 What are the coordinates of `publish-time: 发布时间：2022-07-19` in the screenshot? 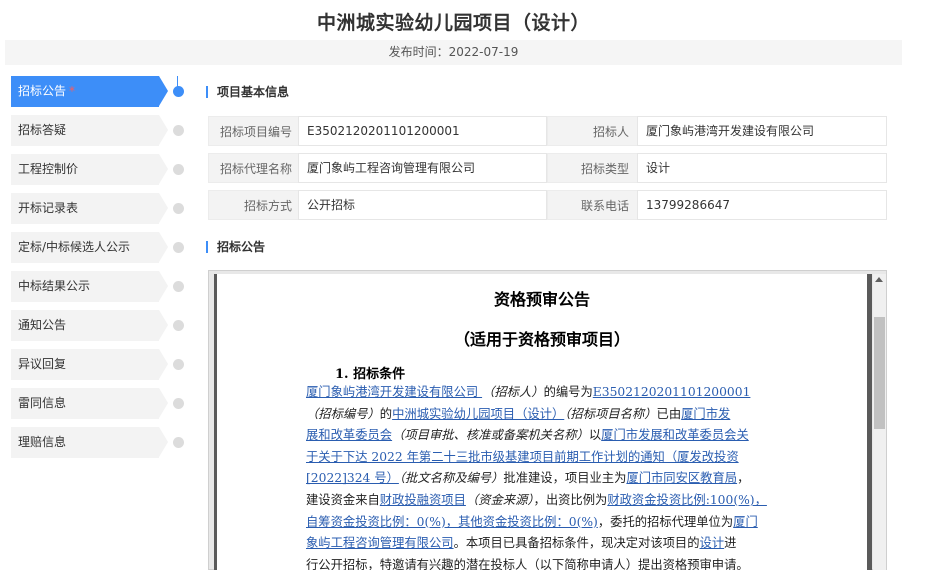 It's located at (453, 52).